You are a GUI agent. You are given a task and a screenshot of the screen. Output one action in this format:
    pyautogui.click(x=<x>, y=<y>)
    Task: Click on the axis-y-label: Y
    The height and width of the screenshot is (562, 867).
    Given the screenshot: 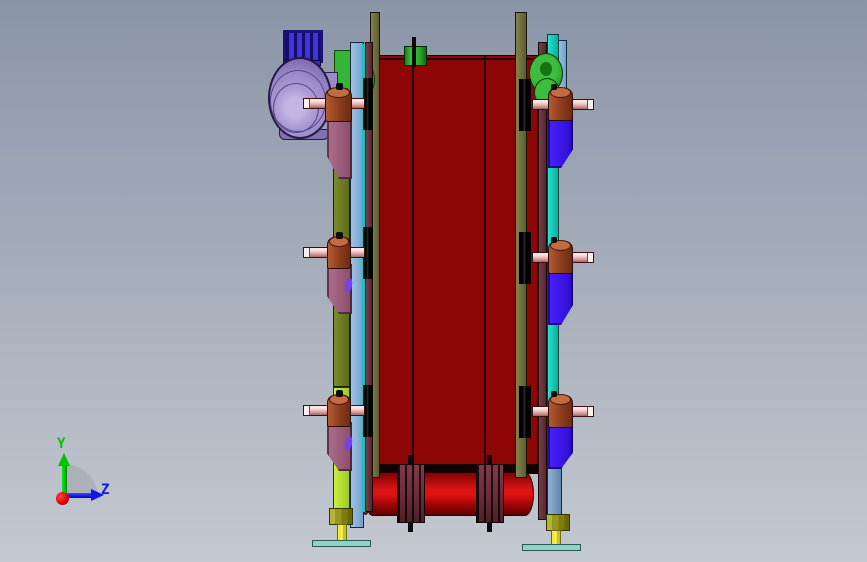 What is the action you would take?
    pyautogui.click(x=61, y=444)
    